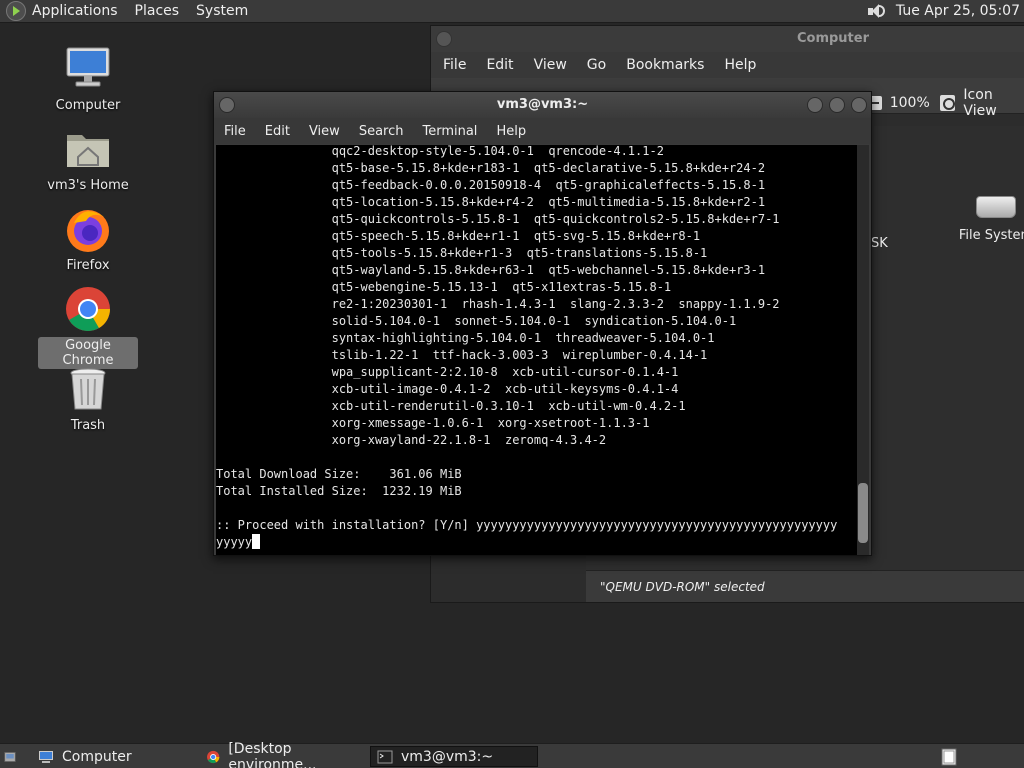  I want to click on zoom-in-icon, so click(947, 103).